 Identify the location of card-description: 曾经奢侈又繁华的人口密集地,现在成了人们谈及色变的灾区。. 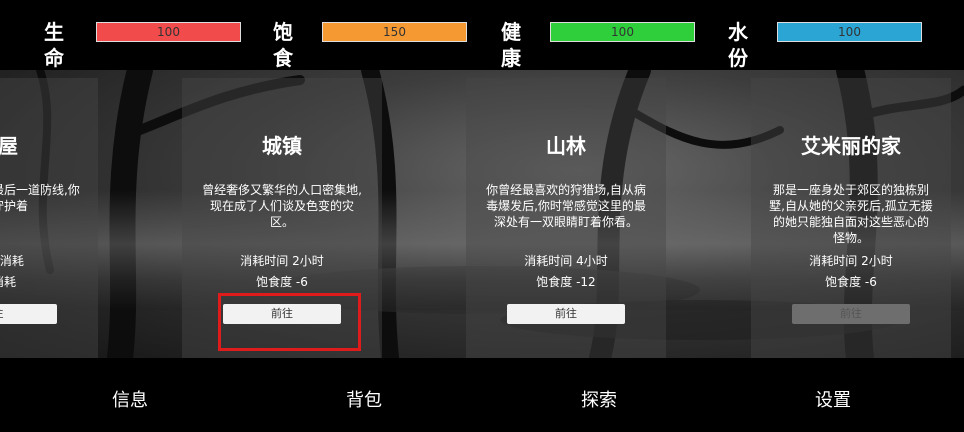
(282, 206).